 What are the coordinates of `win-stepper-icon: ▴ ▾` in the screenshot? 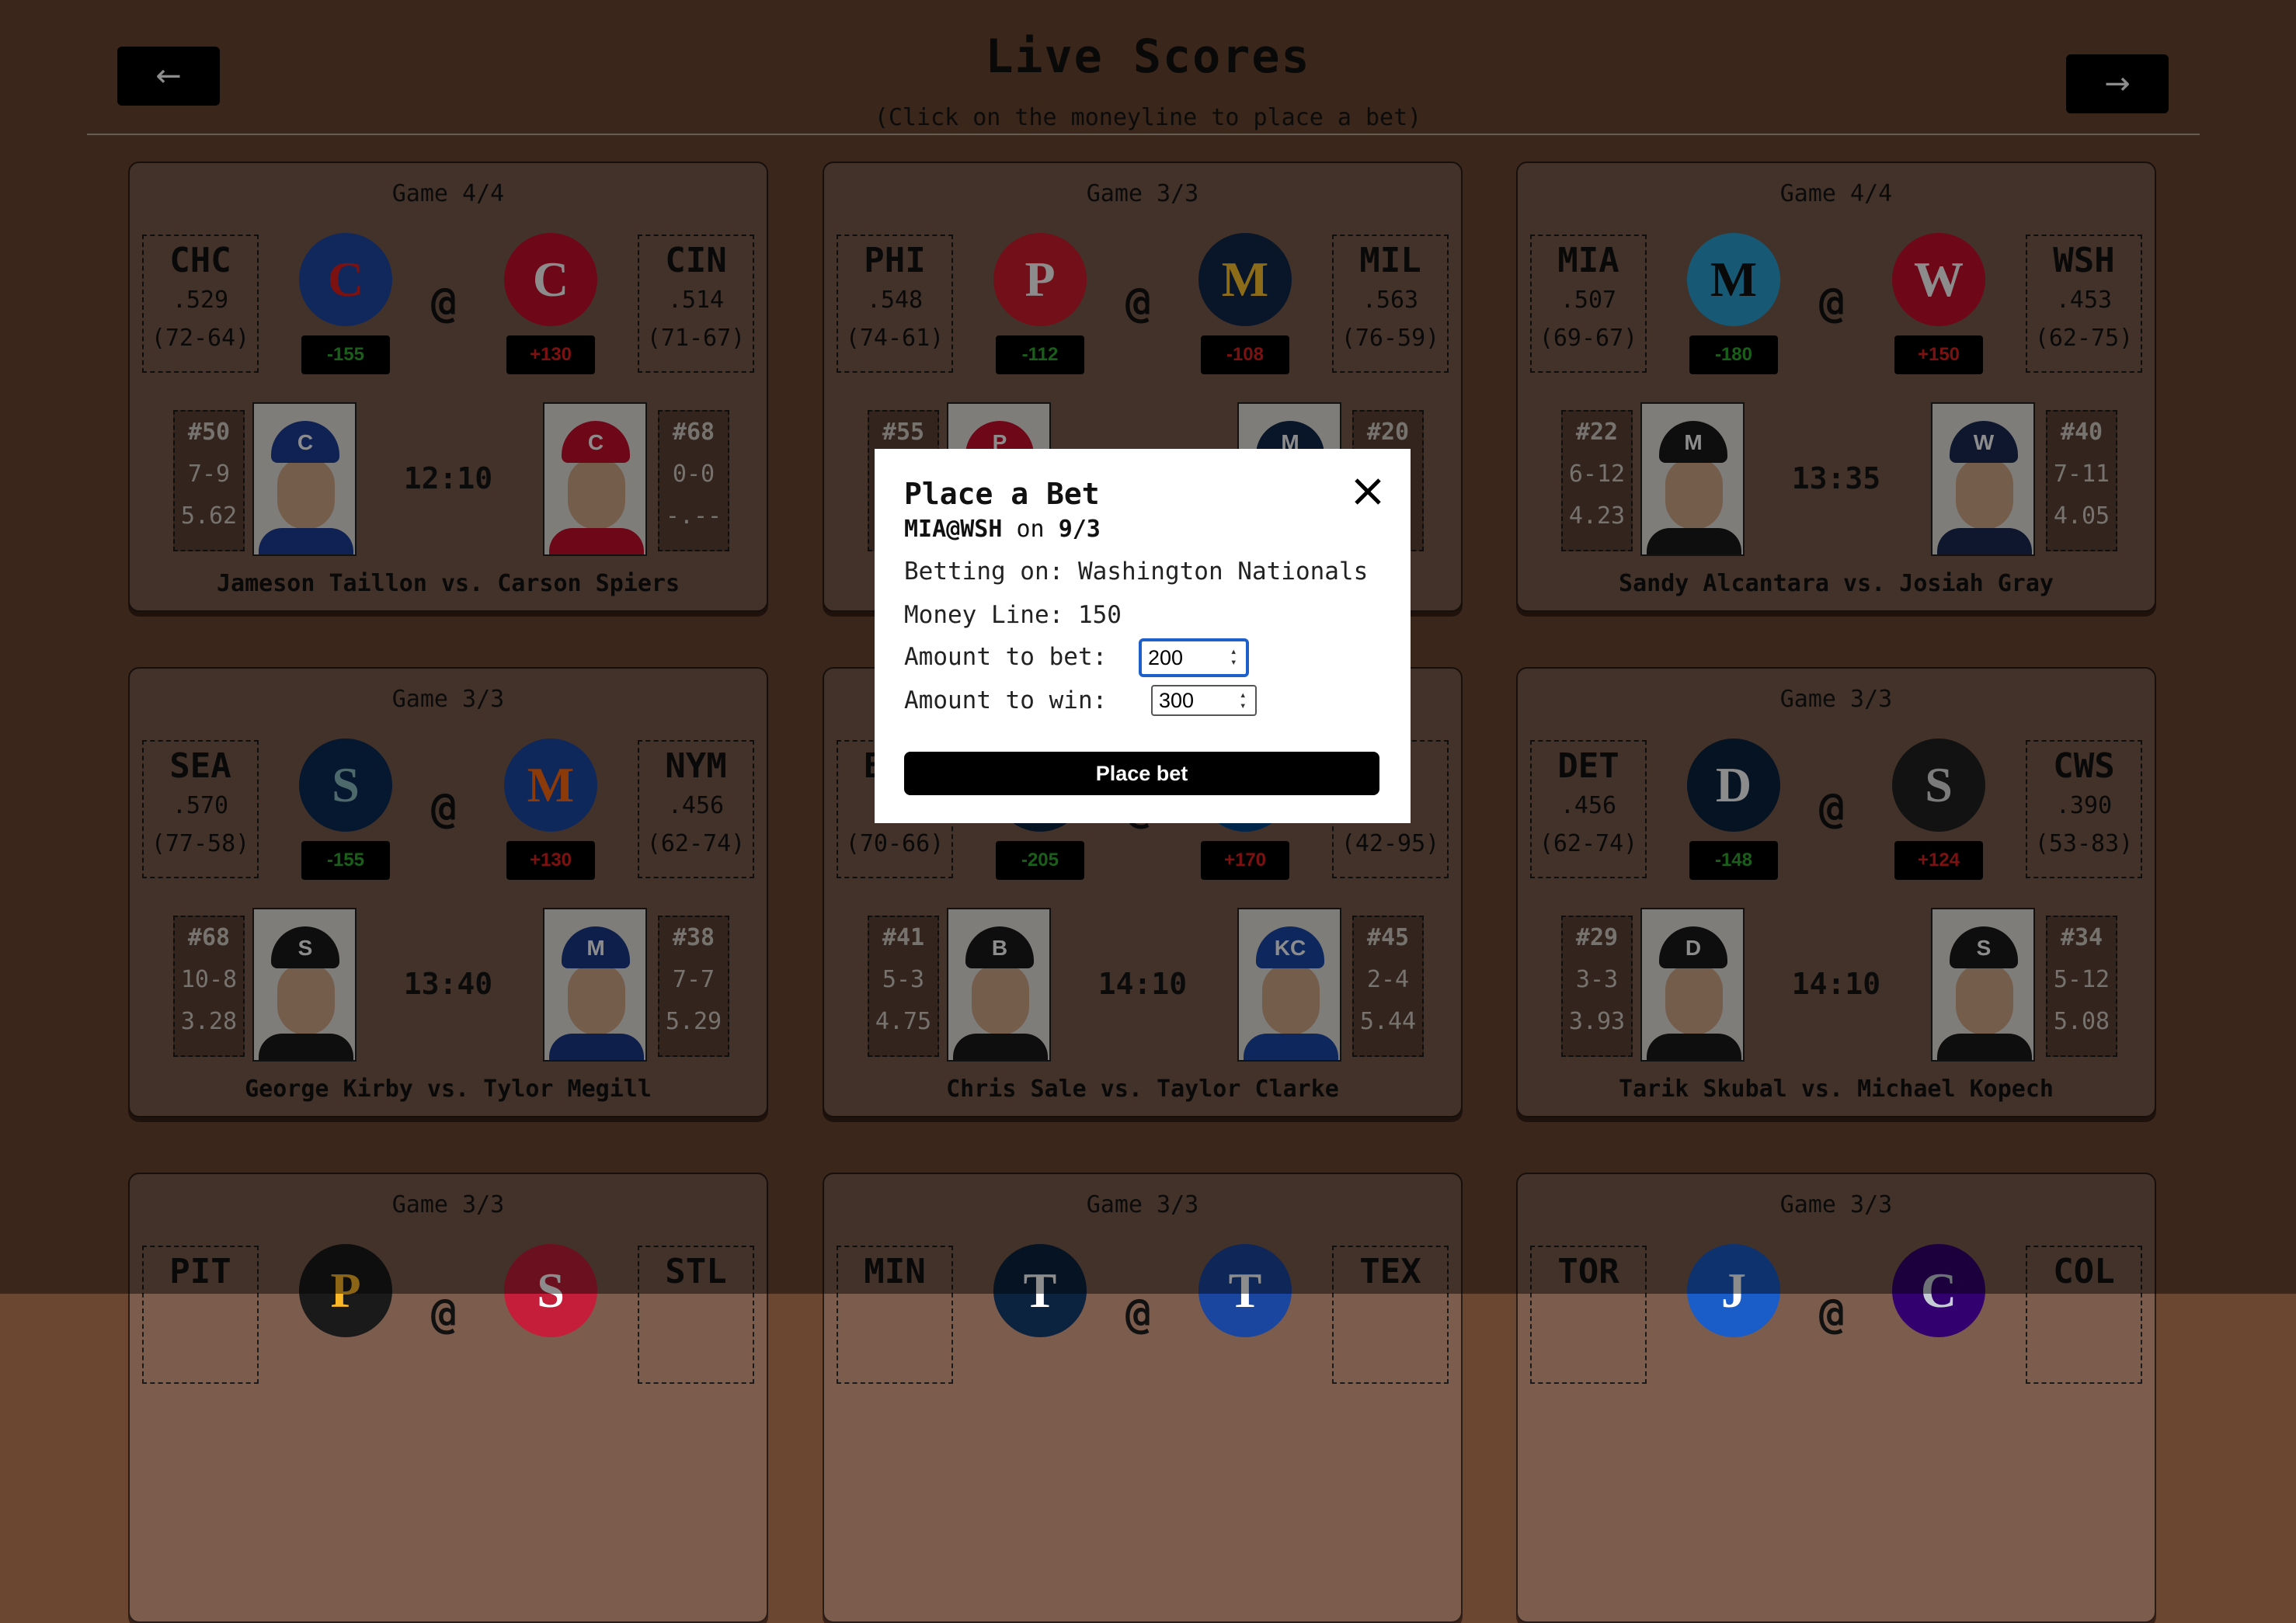 It's located at (1243, 700).